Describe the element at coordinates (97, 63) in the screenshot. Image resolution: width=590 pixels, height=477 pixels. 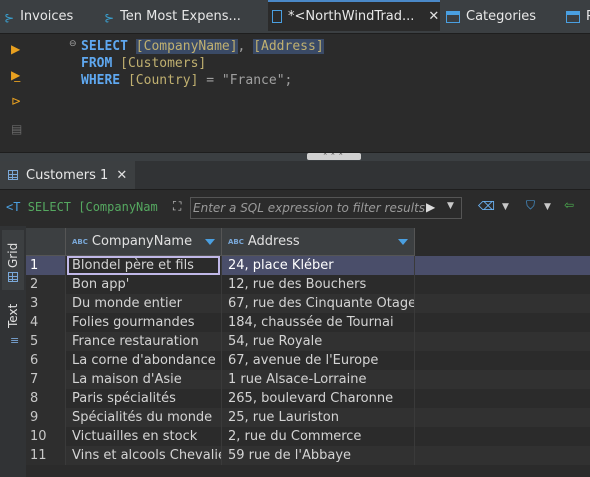
I see `sql-keyword: FROM` at that location.